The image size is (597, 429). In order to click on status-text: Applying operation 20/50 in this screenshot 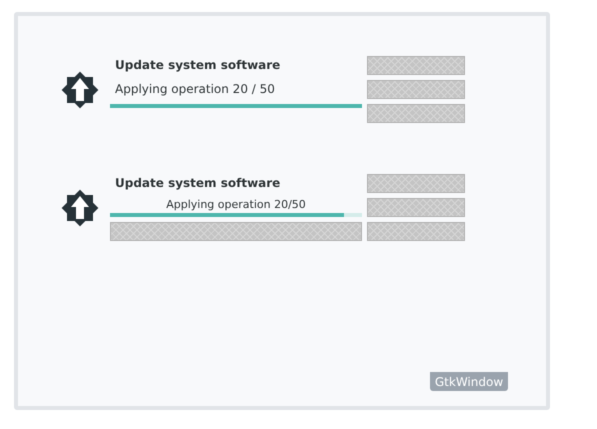, I will do `click(236, 204)`.